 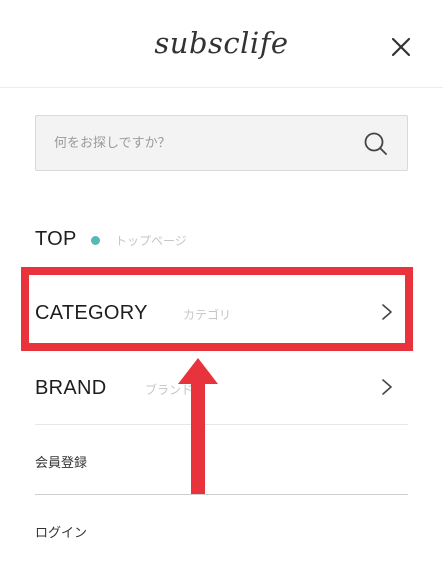 I want to click on nav-item-top-label: TOP, so click(x=56, y=239).